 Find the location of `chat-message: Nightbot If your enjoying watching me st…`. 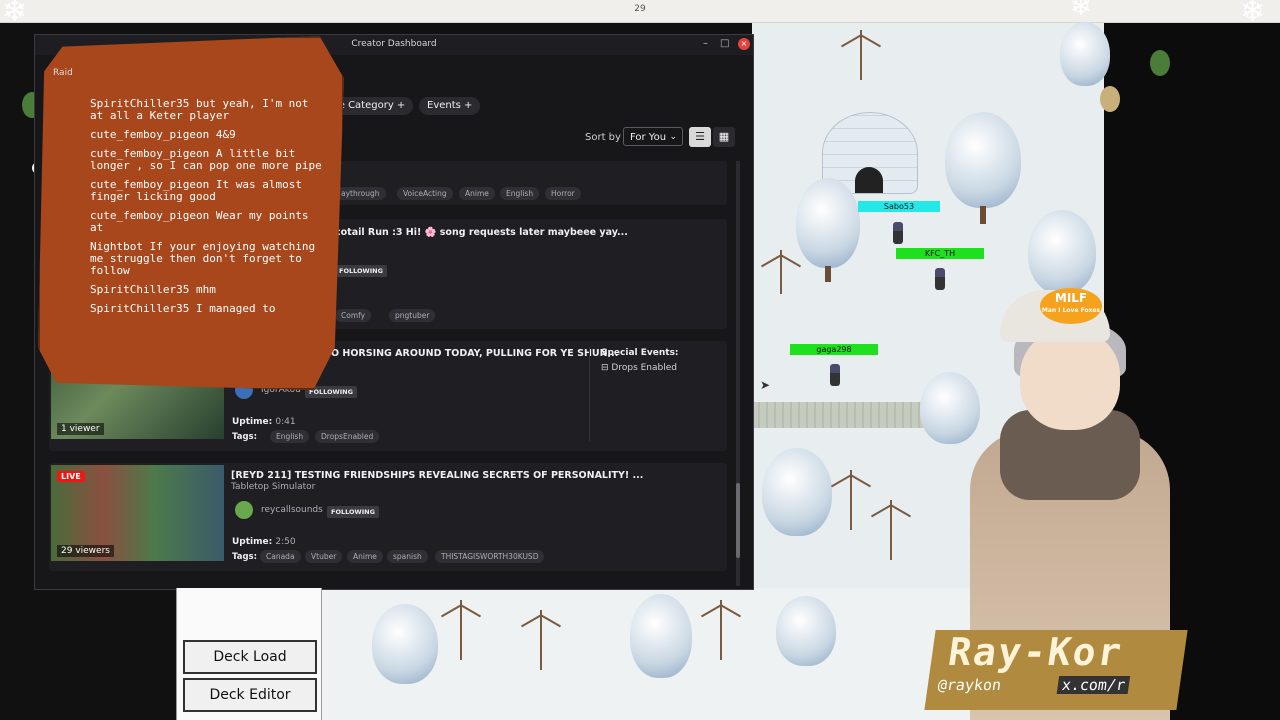

chat-message: Nightbot If your enjoying watching me st… is located at coordinates (203, 258).